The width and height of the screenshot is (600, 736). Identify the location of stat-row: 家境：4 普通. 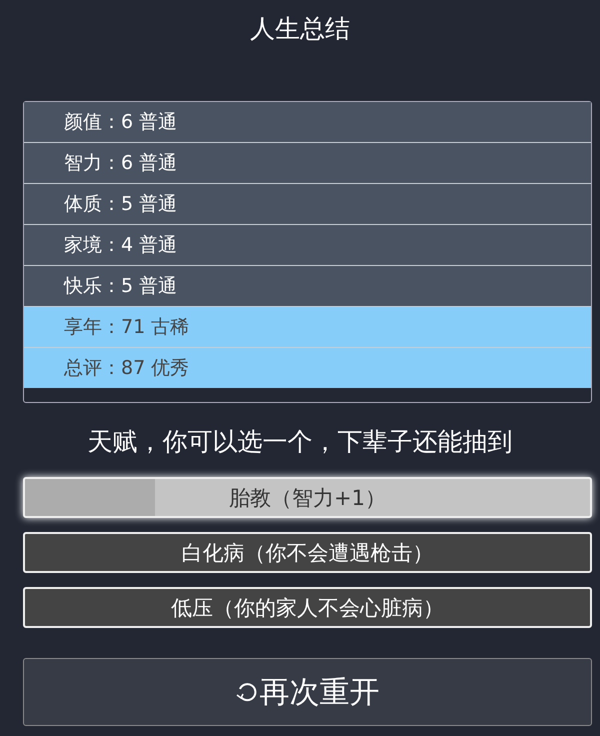
(307, 245).